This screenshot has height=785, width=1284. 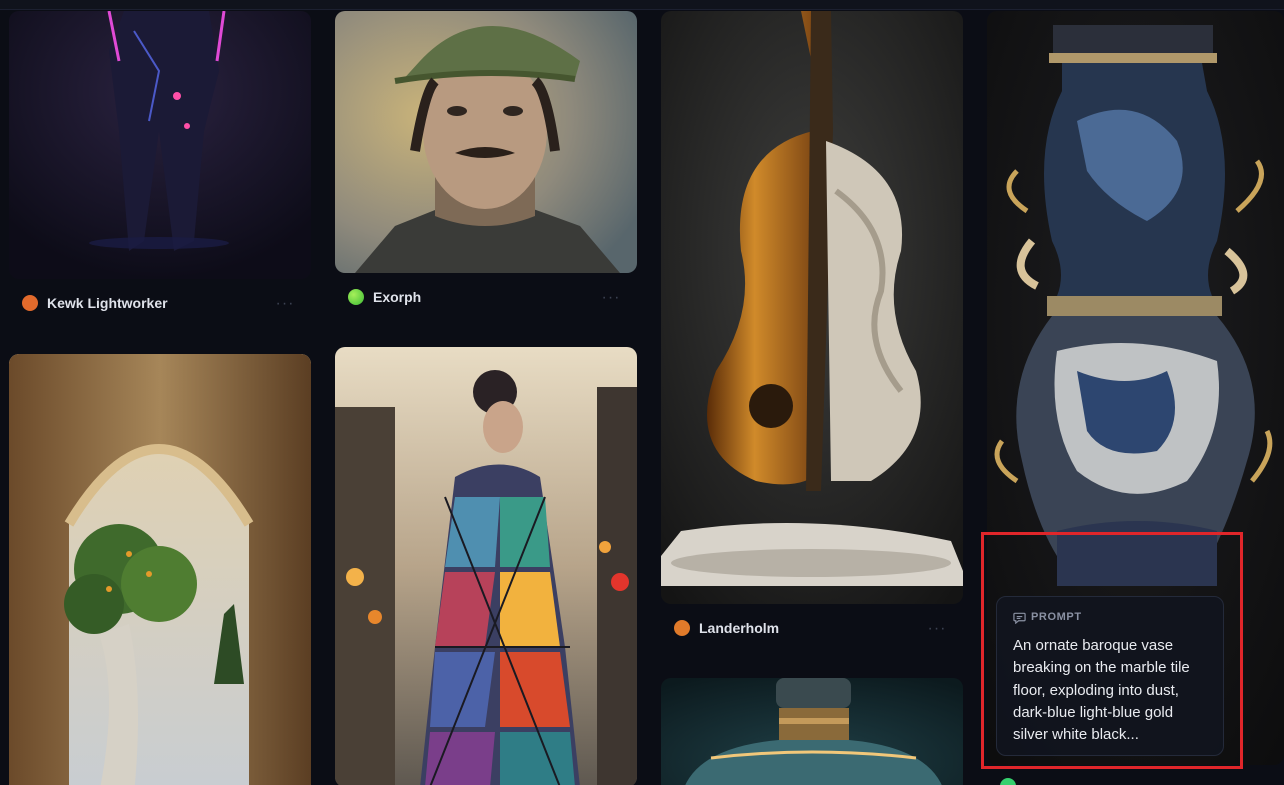 I want to click on artwork-neon-mech-image, so click(x=160, y=145).